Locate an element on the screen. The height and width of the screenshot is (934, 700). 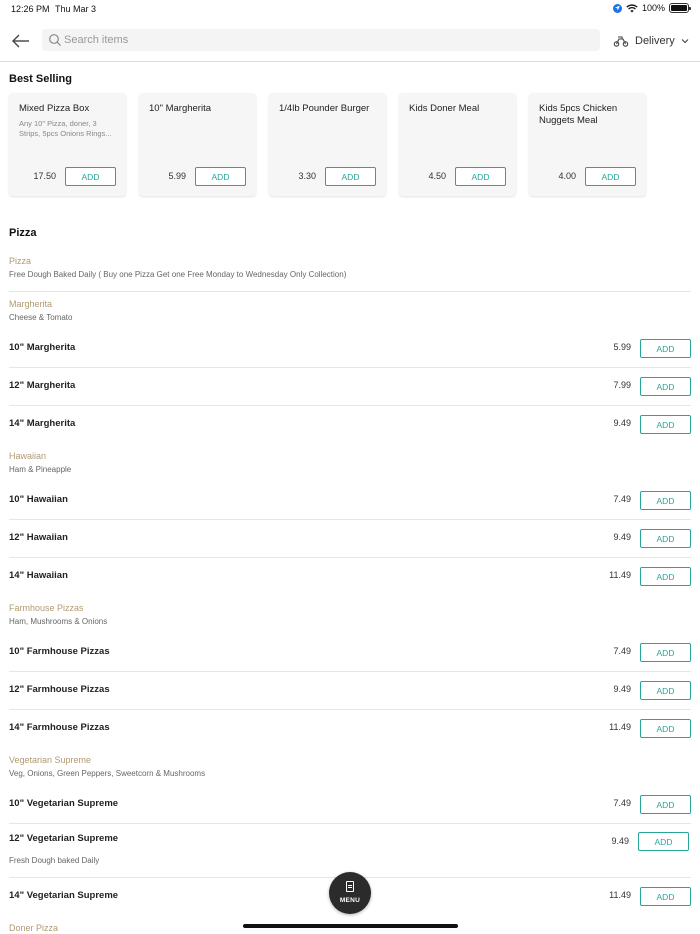
battery-percent: 100% is located at coordinates (653, 8).